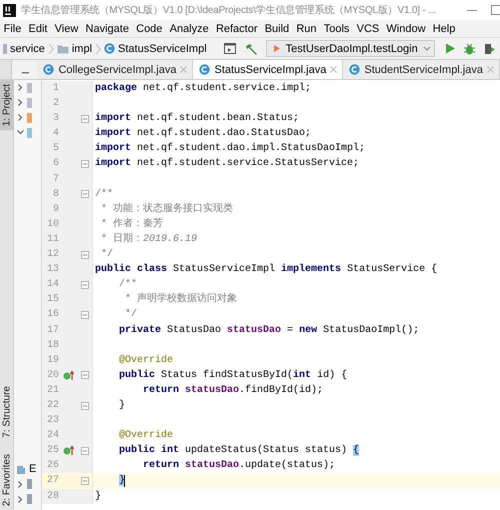 The height and width of the screenshot is (510, 500). What do you see at coordinates (52, 300) in the screenshot?
I see `line-number: 15` at bounding box center [52, 300].